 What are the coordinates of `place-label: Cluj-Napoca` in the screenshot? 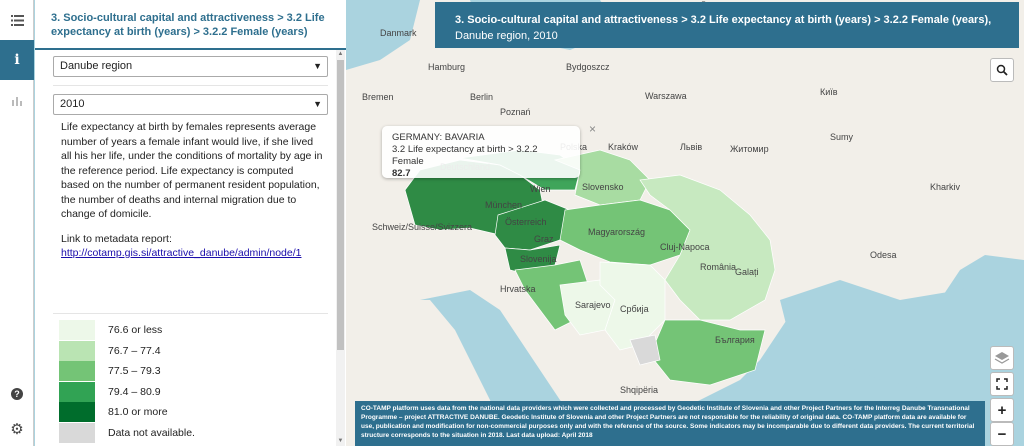 It's located at (685, 247).